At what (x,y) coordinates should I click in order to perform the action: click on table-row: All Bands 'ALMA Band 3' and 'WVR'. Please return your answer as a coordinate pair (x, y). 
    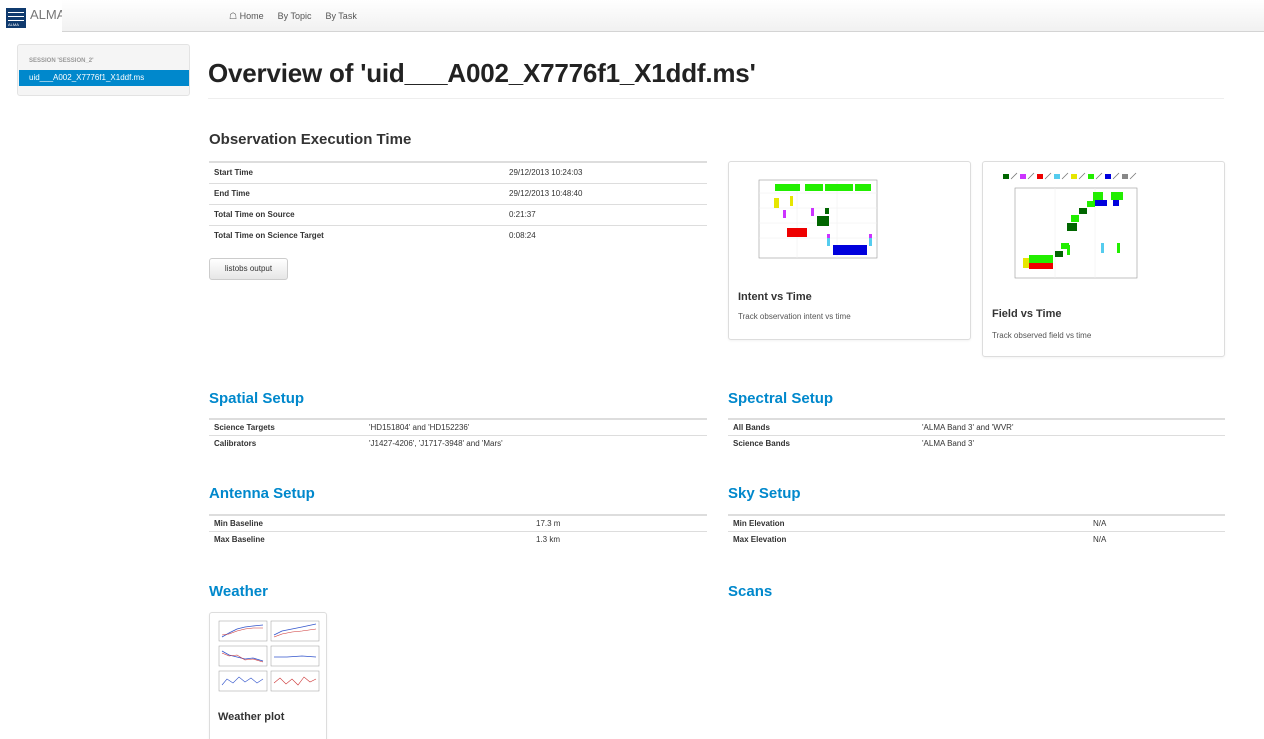
    Looking at the image, I should click on (976, 426).